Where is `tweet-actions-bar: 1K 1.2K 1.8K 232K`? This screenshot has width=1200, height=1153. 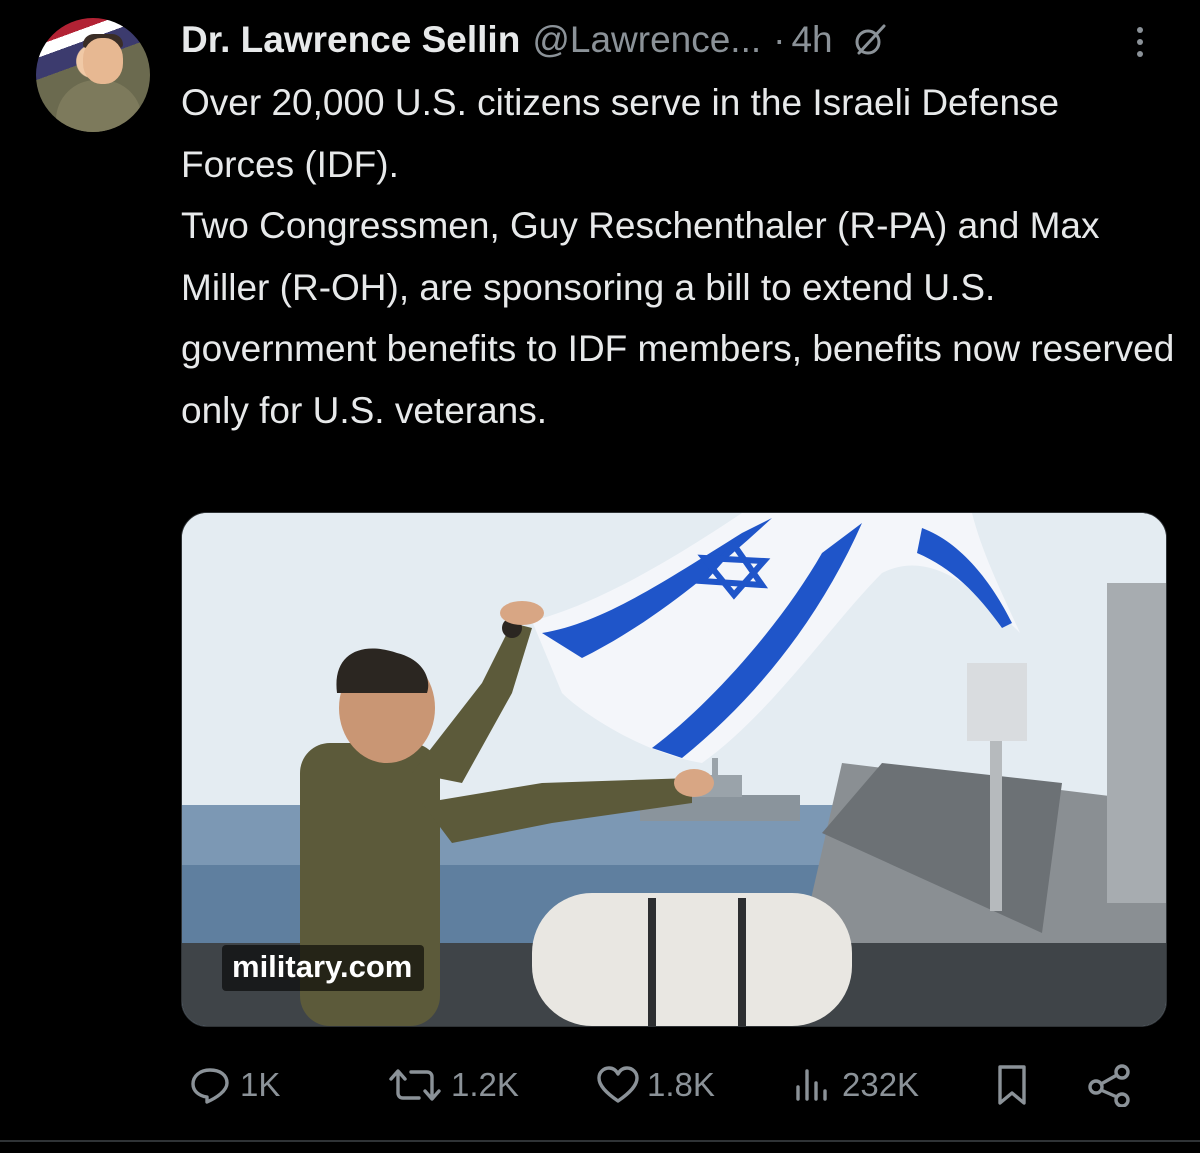 tweet-actions-bar: 1K 1.2K 1.8K 232K is located at coordinates (675, 1085).